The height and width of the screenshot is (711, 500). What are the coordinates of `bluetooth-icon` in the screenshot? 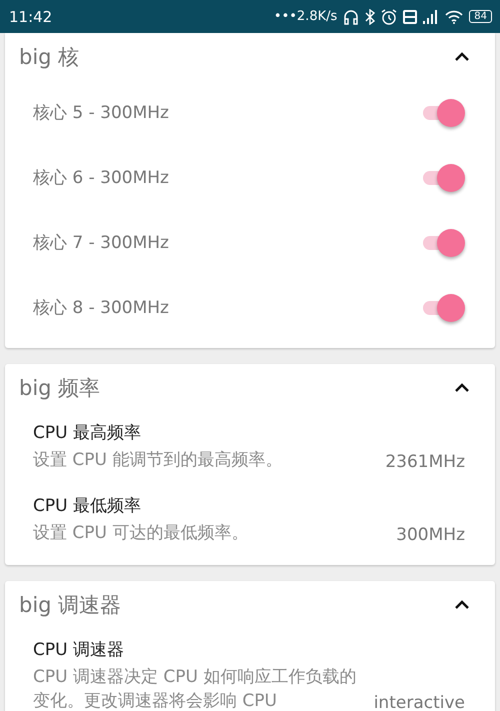 It's located at (370, 16).